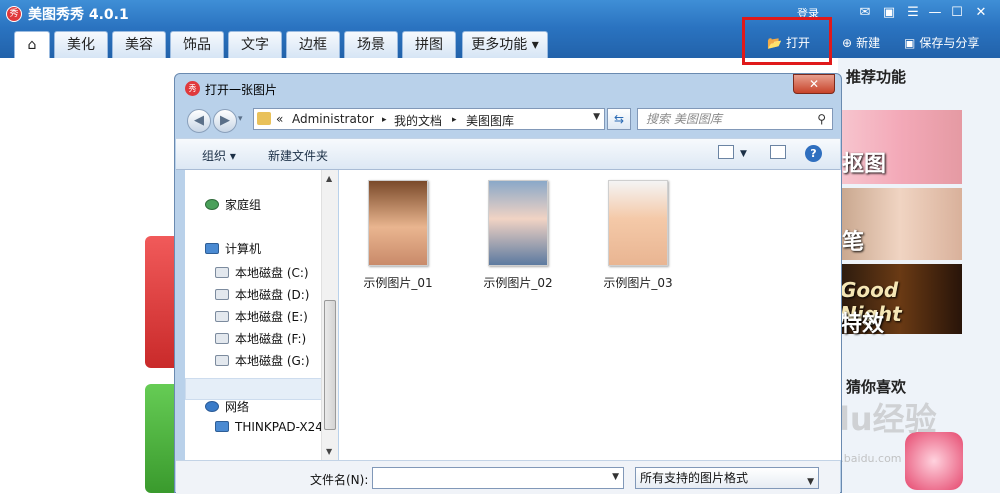  I want to click on message-icon: ✉, so click(865, 13).